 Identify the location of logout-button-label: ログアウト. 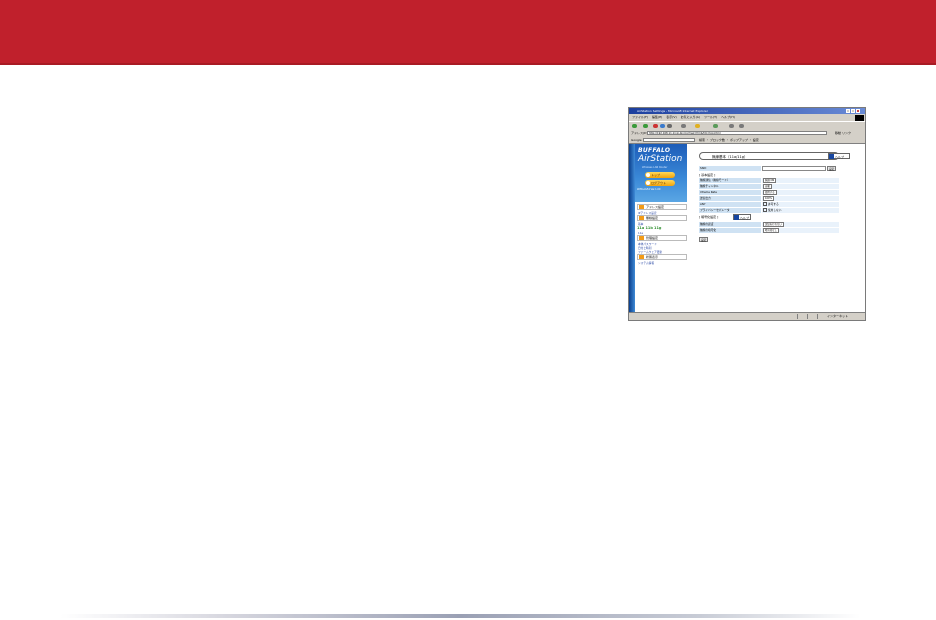
(659, 183).